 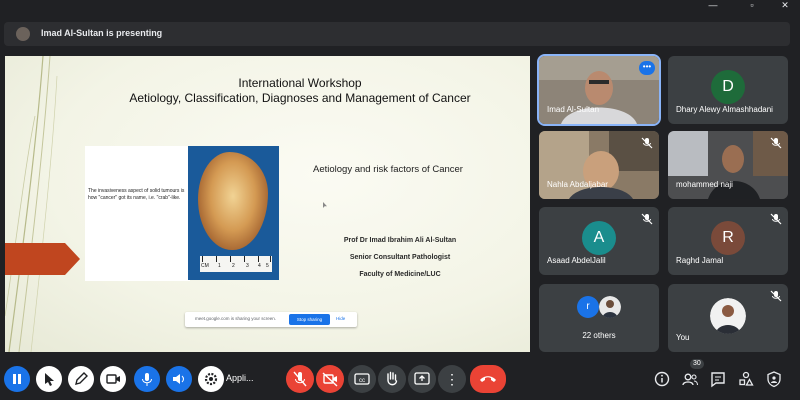 What do you see at coordinates (704, 184) in the screenshot?
I see `participant-name: mohammed naji` at bounding box center [704, 184].